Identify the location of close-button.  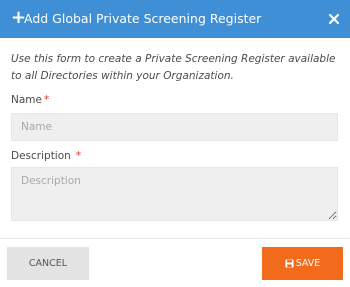
(334, 19).